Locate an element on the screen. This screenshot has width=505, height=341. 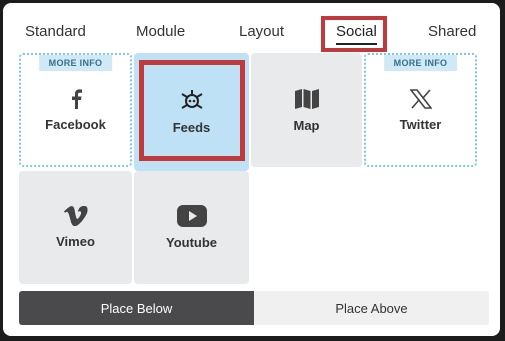
facebook-icon is located at coordinates (76, 98).